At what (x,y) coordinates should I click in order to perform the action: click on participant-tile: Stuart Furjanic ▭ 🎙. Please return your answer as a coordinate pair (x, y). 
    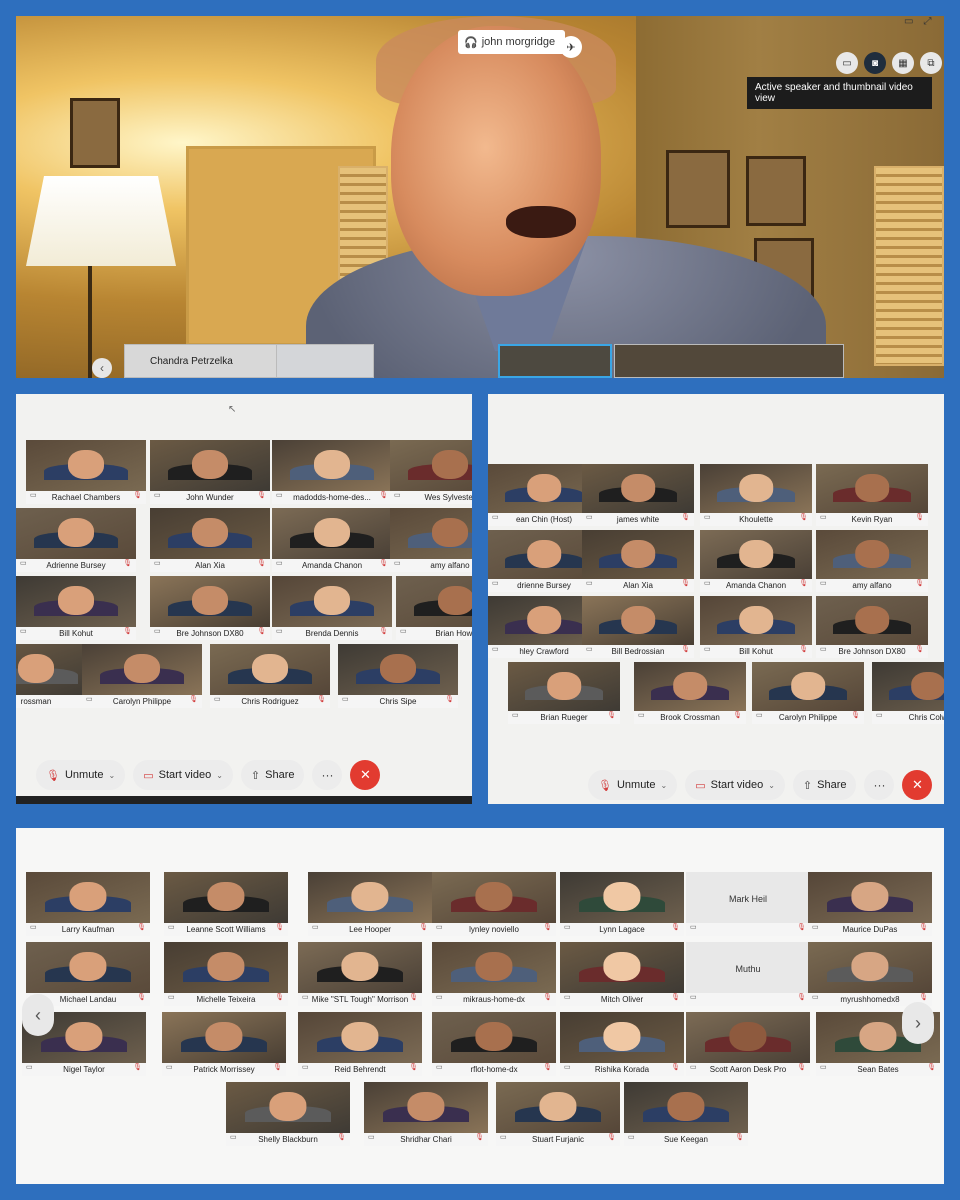
    Looking at the image, I should click on (558, 1114).